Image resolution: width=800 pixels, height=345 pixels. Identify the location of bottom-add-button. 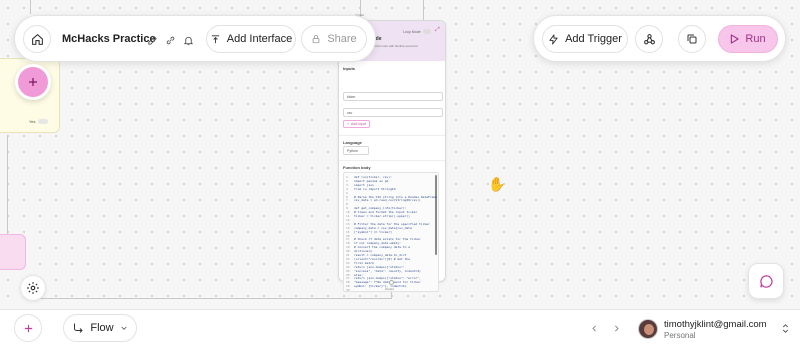
(28, 328).